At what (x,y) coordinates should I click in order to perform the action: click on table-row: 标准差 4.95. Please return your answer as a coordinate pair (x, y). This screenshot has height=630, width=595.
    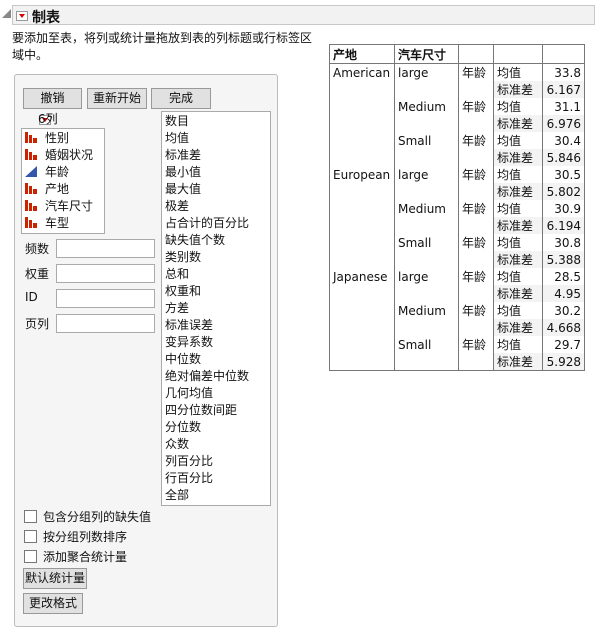
    Looking at the image, I should click on (457, 293).